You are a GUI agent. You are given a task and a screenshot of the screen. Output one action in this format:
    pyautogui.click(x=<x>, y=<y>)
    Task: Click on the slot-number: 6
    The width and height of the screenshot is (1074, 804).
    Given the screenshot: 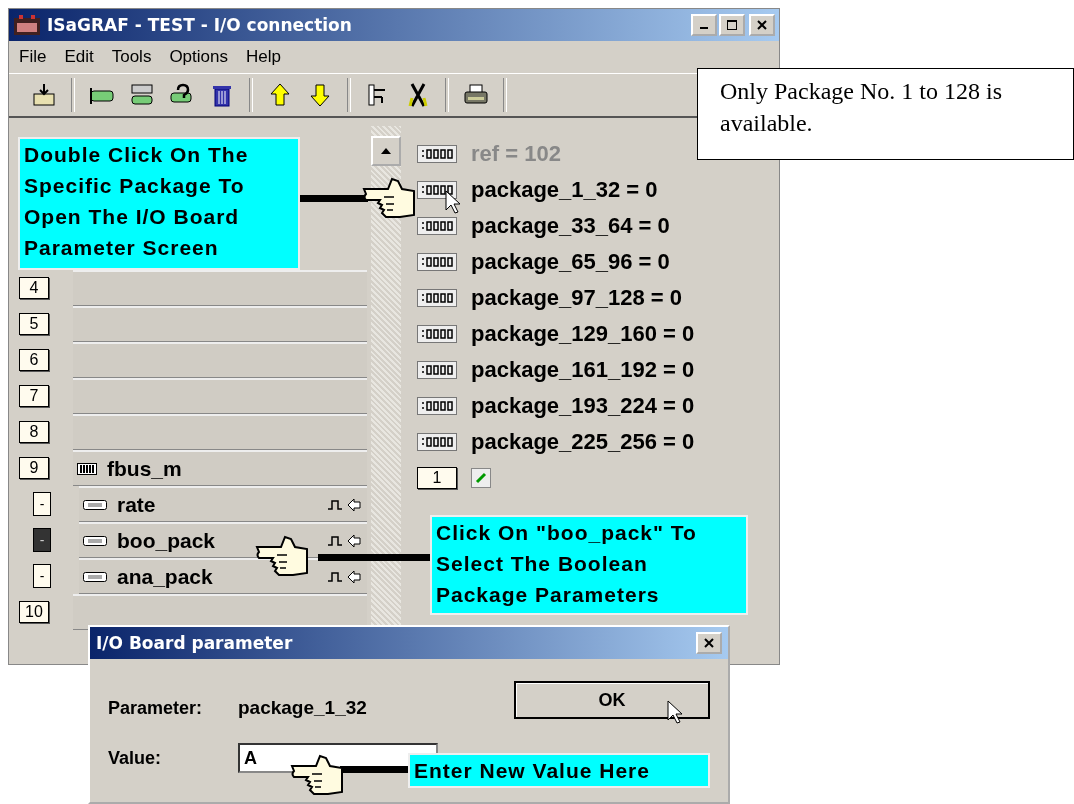 What is the action you would take?
    pyautogui.click(x=34, y=360)
    